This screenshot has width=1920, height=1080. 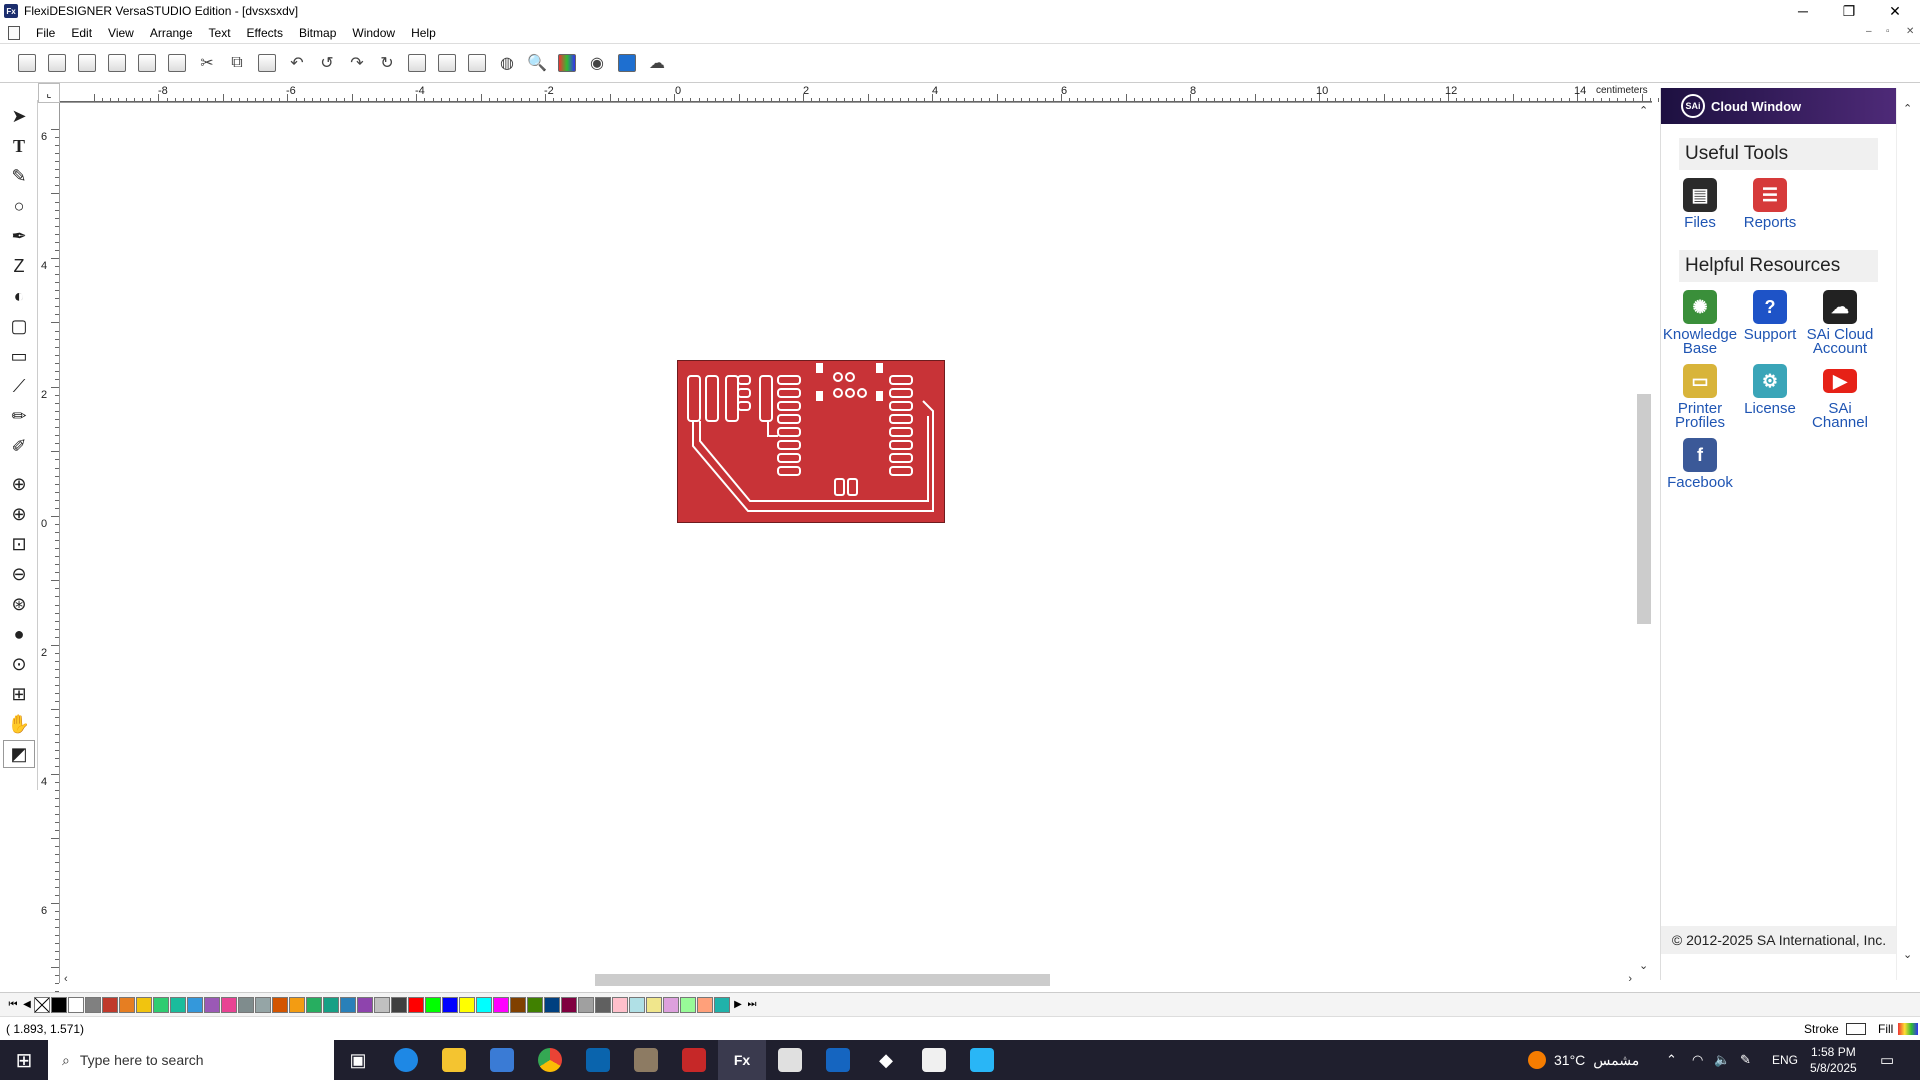 What do you see at coordinates (19, 356) in the screenshot?
I see `measure-tool-icon: ▭` at bounding box center [19, 356].